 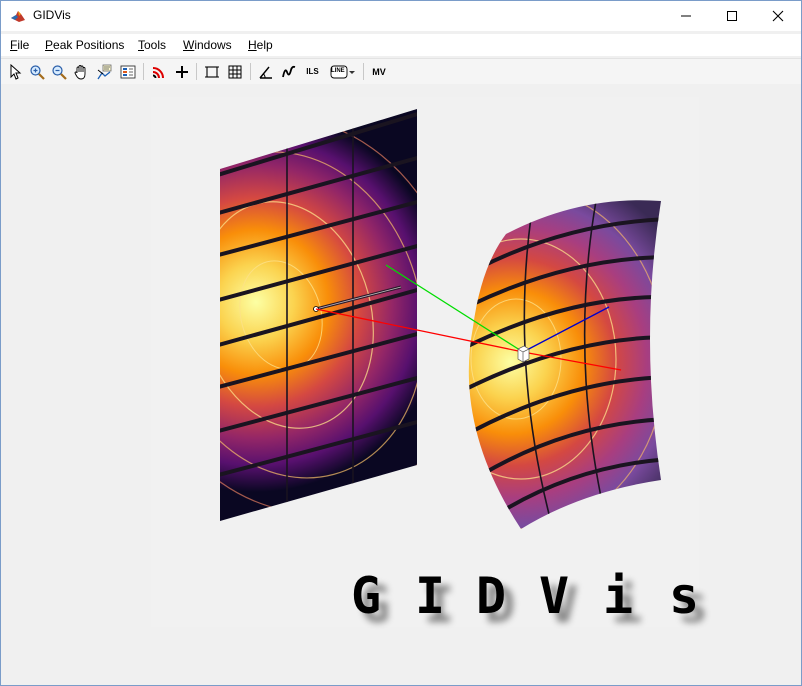 I want to click on menu-tools: Tools, so click(x=152, y=45).